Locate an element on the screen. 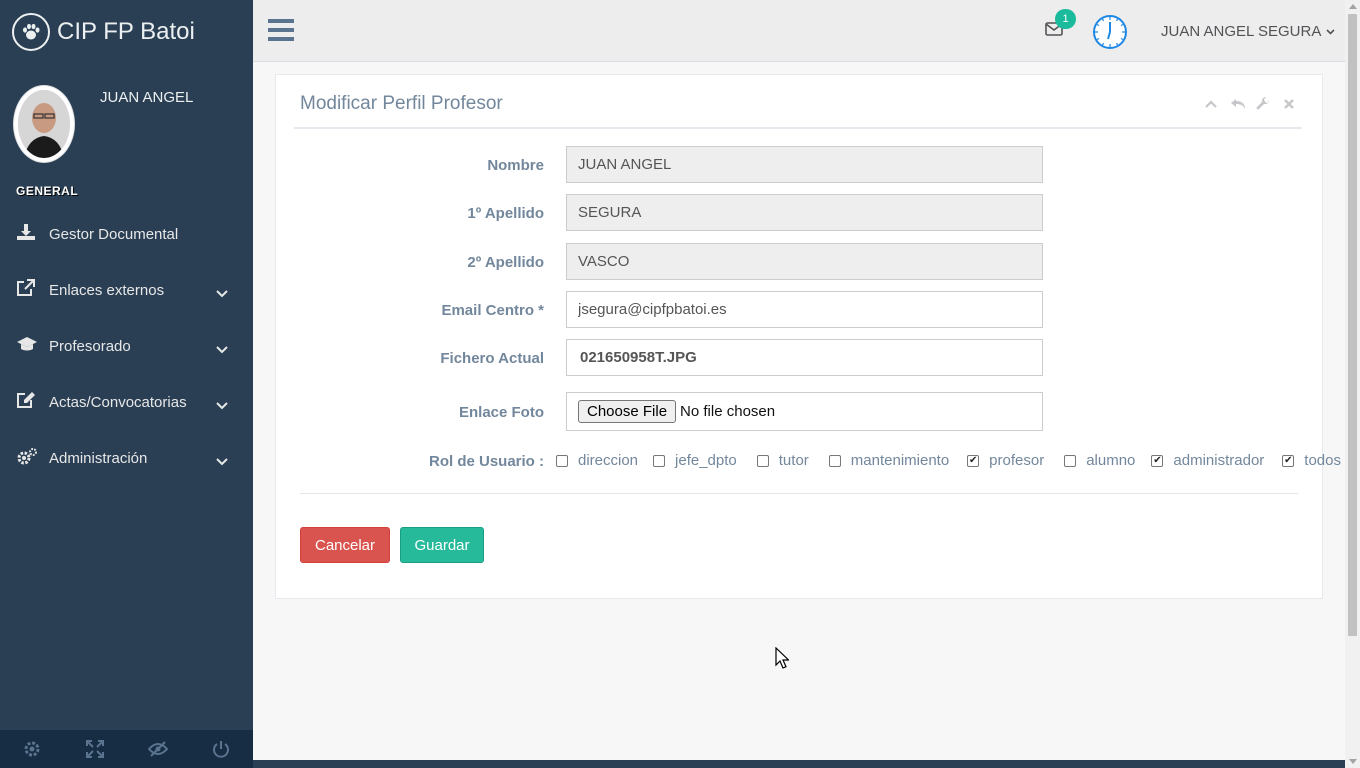 The height and width of the screenshot is (768, 1360). sidebar-footer is located at coordinates (126, 749).